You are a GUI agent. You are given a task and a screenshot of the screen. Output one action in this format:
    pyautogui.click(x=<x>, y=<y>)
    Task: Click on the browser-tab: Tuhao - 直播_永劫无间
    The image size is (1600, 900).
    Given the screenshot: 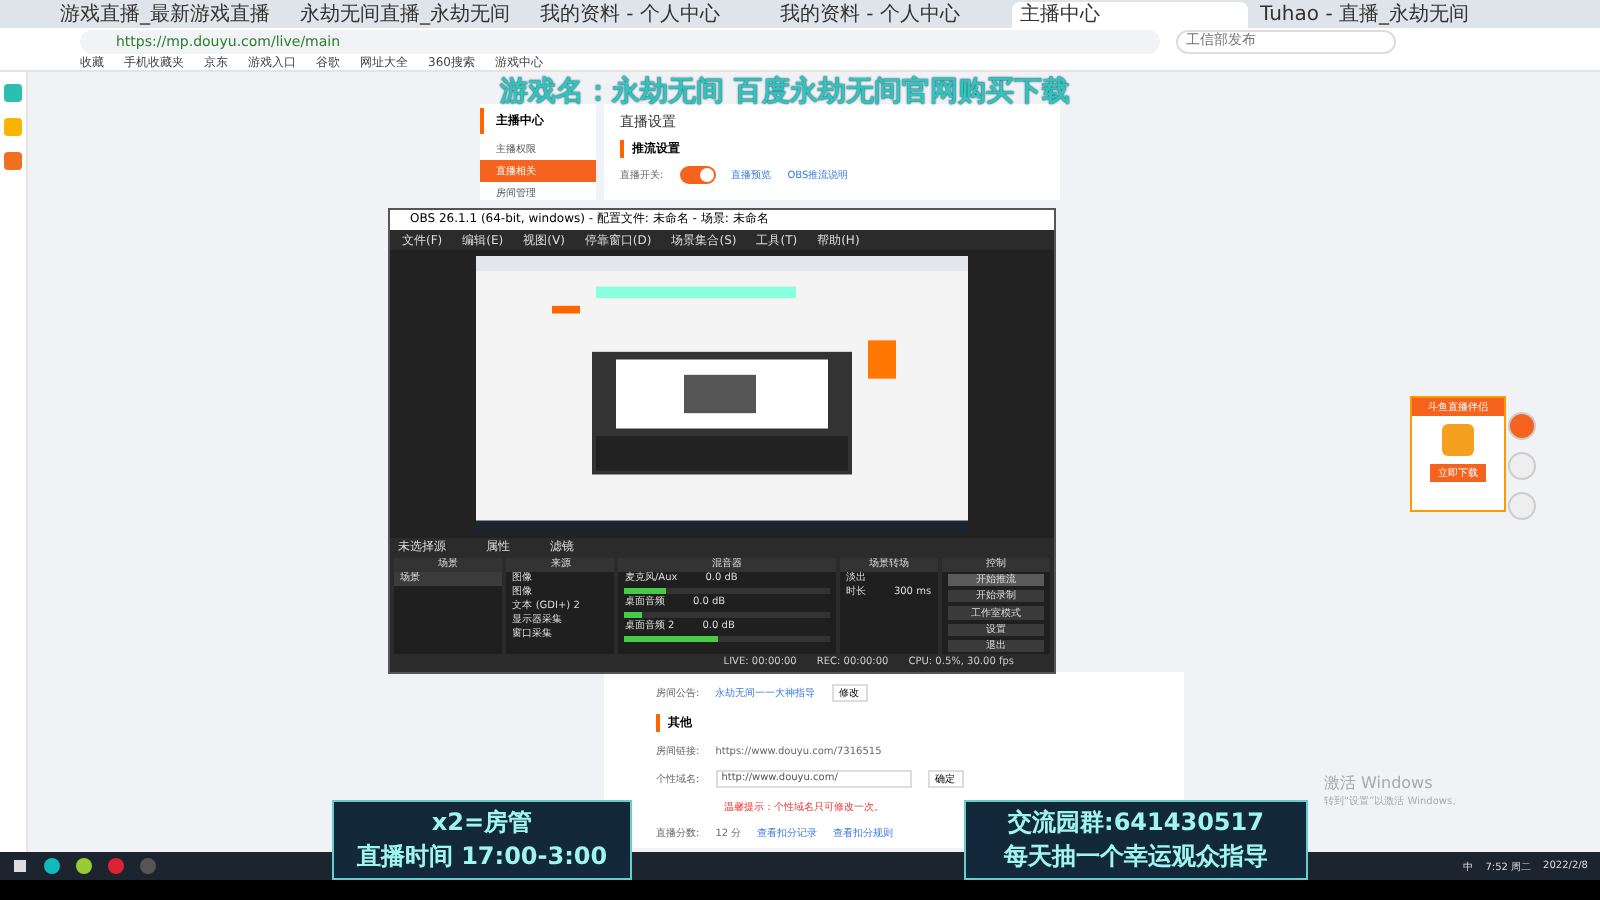 What is the action you would take?
    pyautogui.click(x=1370, y=15)
    